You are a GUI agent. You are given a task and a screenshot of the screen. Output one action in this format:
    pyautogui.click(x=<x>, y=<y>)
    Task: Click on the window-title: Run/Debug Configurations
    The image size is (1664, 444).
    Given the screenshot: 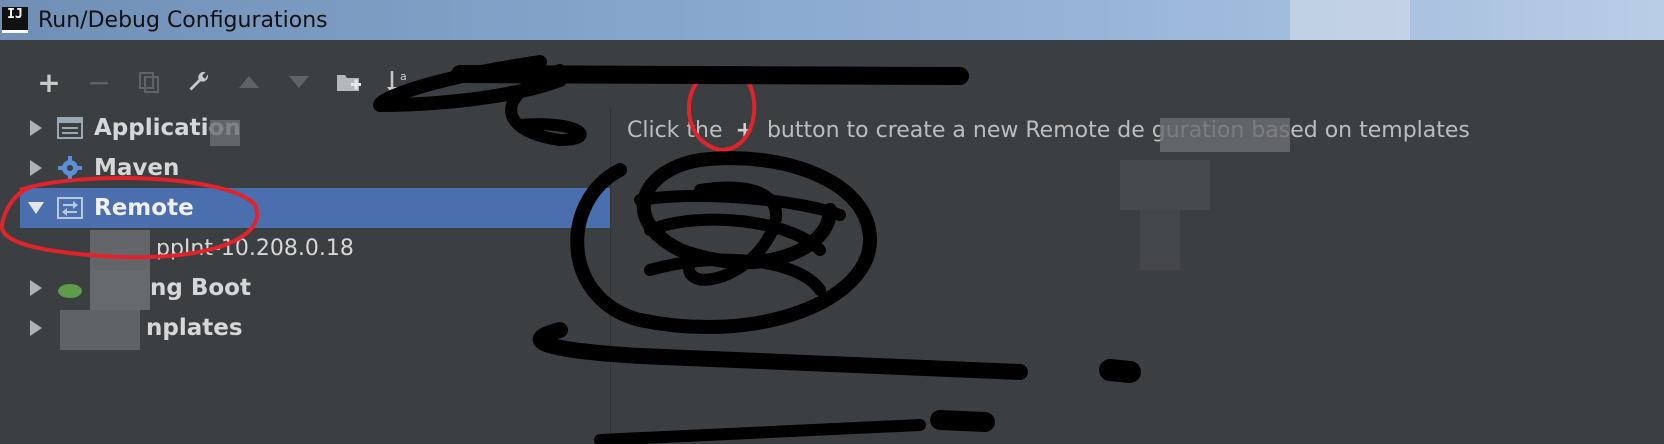 What is the action you would take?
    pyautogui.click(x=183, y=20)
    